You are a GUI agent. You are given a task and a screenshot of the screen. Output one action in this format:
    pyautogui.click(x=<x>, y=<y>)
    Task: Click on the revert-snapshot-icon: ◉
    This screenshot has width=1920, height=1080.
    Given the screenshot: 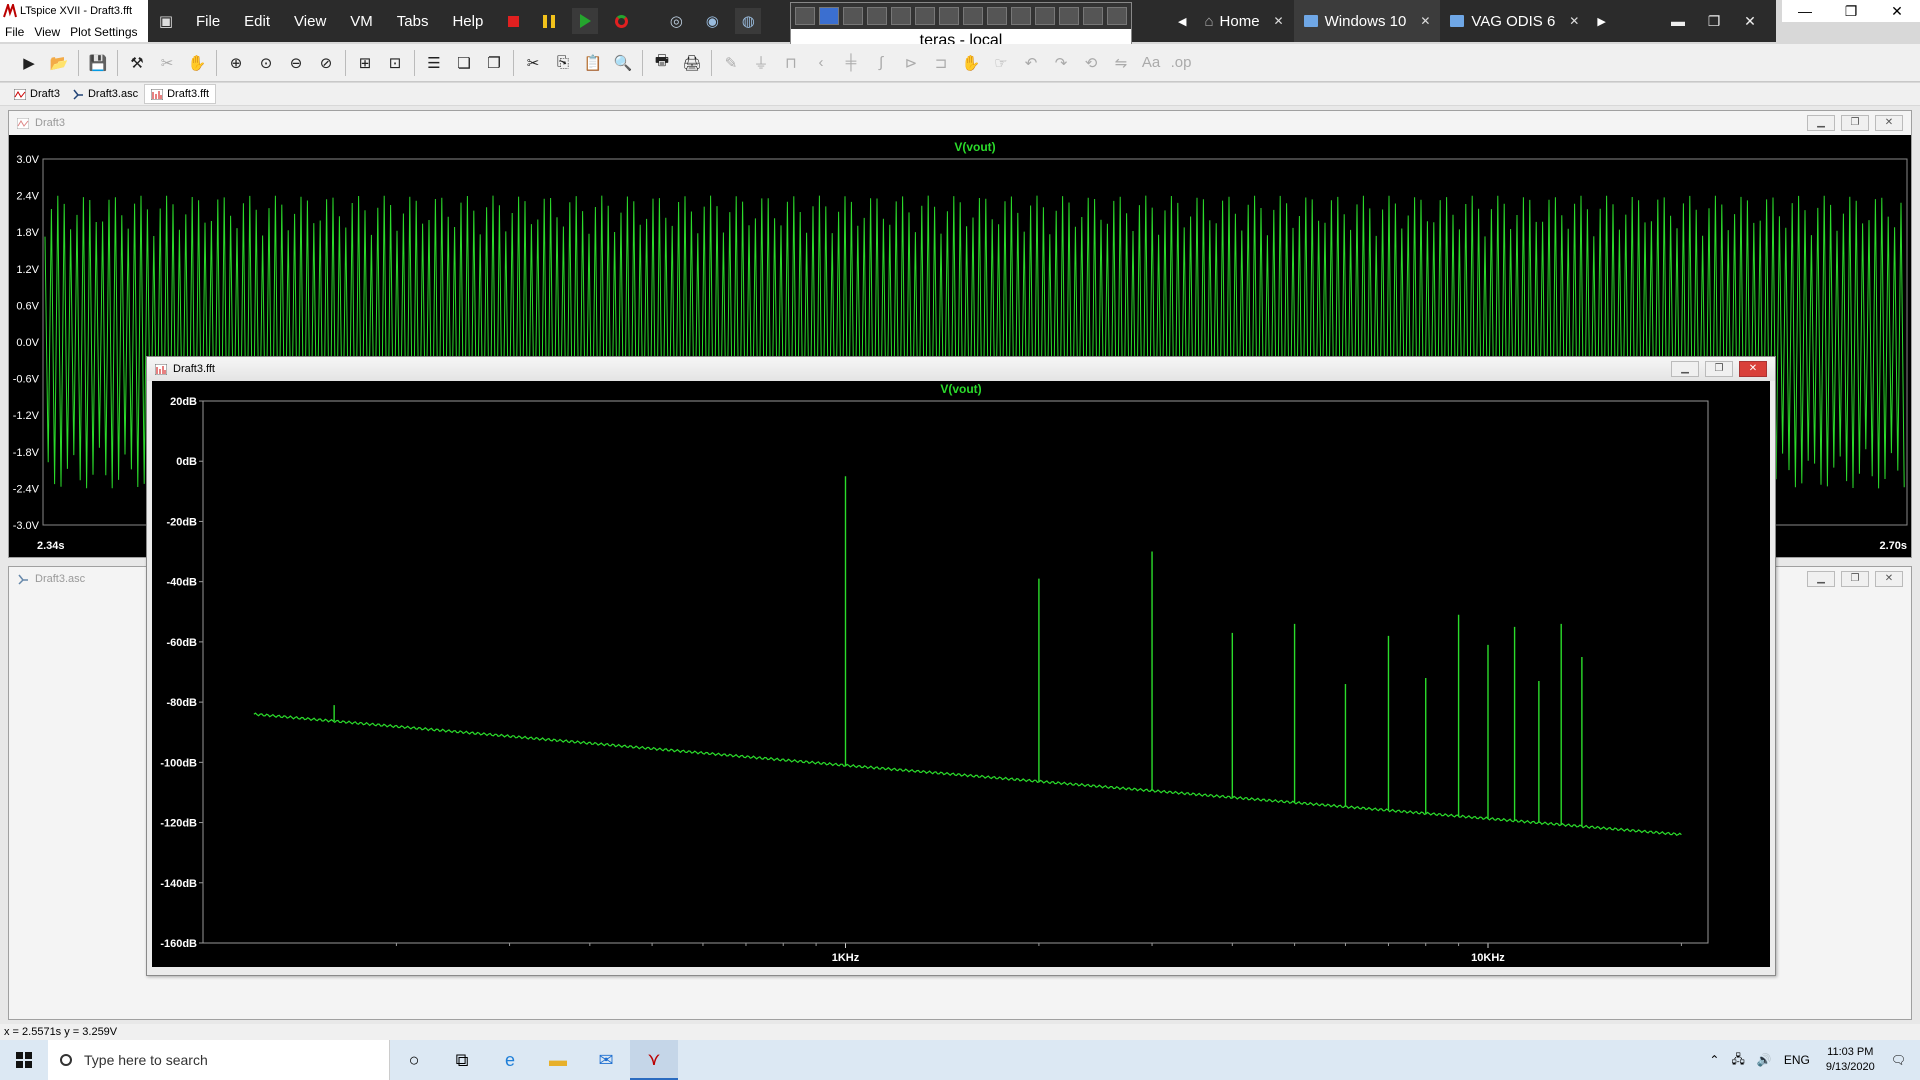 What is the action you would take?
    pyautogui.click(x=712, y=21)
    